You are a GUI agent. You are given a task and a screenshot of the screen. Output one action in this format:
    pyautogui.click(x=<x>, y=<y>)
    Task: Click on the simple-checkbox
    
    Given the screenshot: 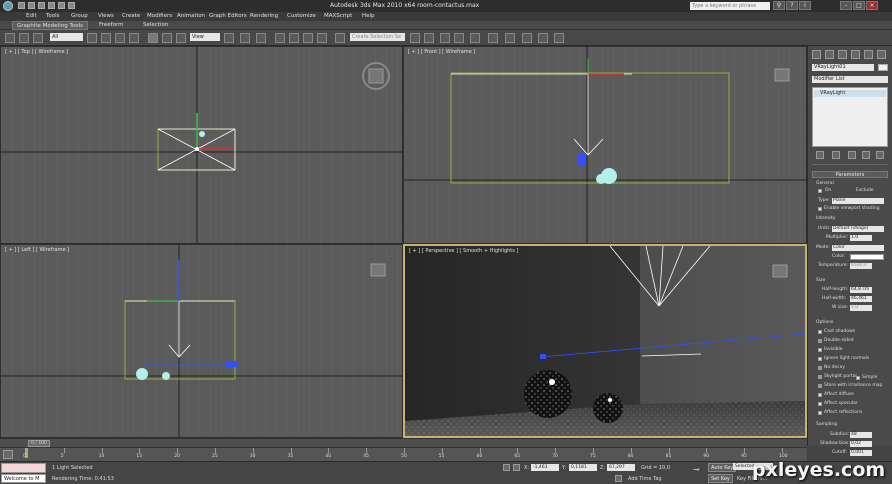 What is the action you would take?
    pyautogui.click(x=858, y=378)
    